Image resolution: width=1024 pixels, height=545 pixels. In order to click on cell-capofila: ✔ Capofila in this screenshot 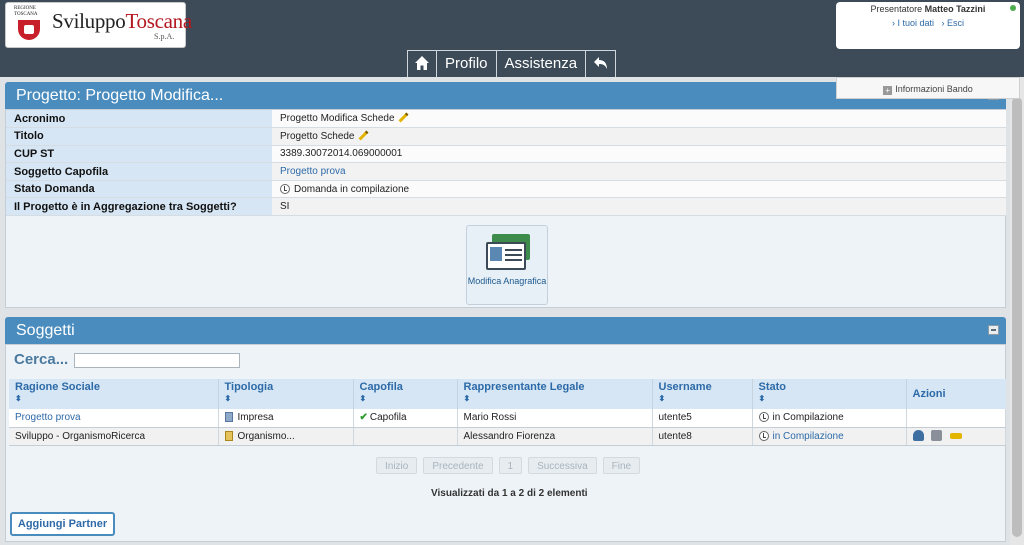, I will do `click(405, 418)`.